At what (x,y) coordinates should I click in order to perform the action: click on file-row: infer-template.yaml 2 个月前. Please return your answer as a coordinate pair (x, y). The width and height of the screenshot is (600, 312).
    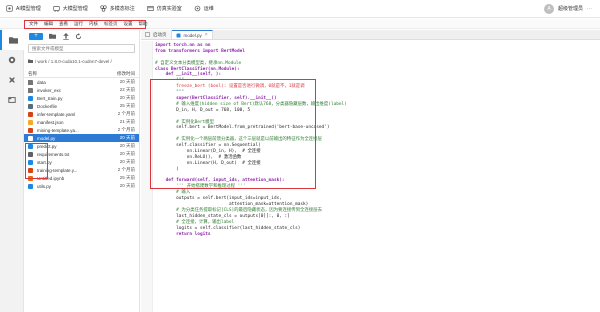
    Looking at the image, I should click on (81, 114).